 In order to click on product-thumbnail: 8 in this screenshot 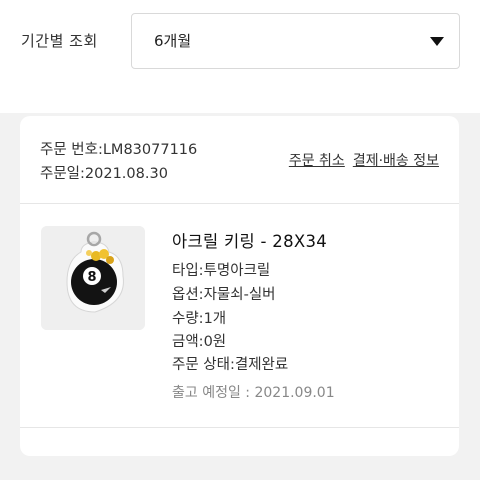, I will do `click(93, 278)`.